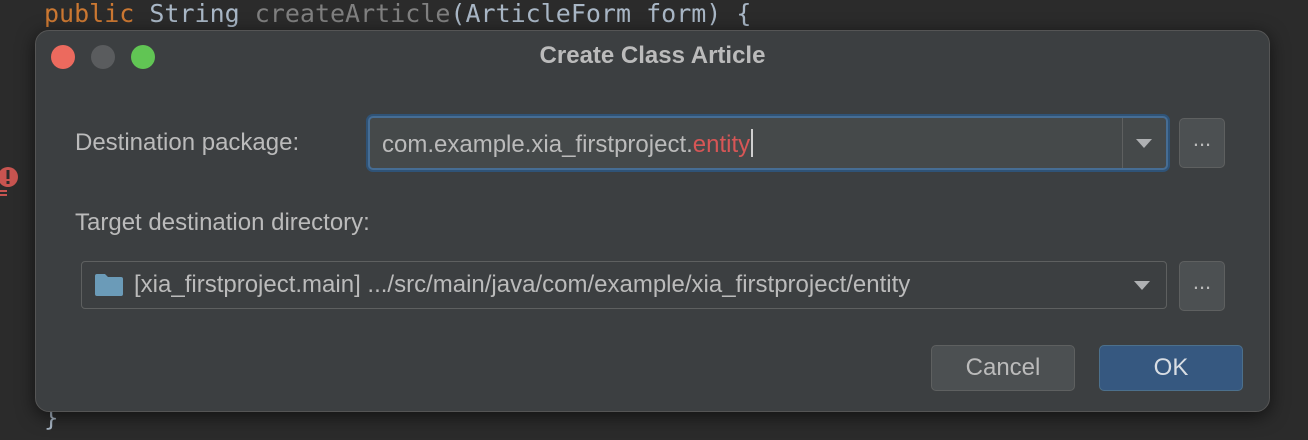 This screenshot has width=1308, height=440. What do you see at coordinates (352, 14) in the screenshot?
I see `code-method-name: createArticle` at bounding box center [352, 14].